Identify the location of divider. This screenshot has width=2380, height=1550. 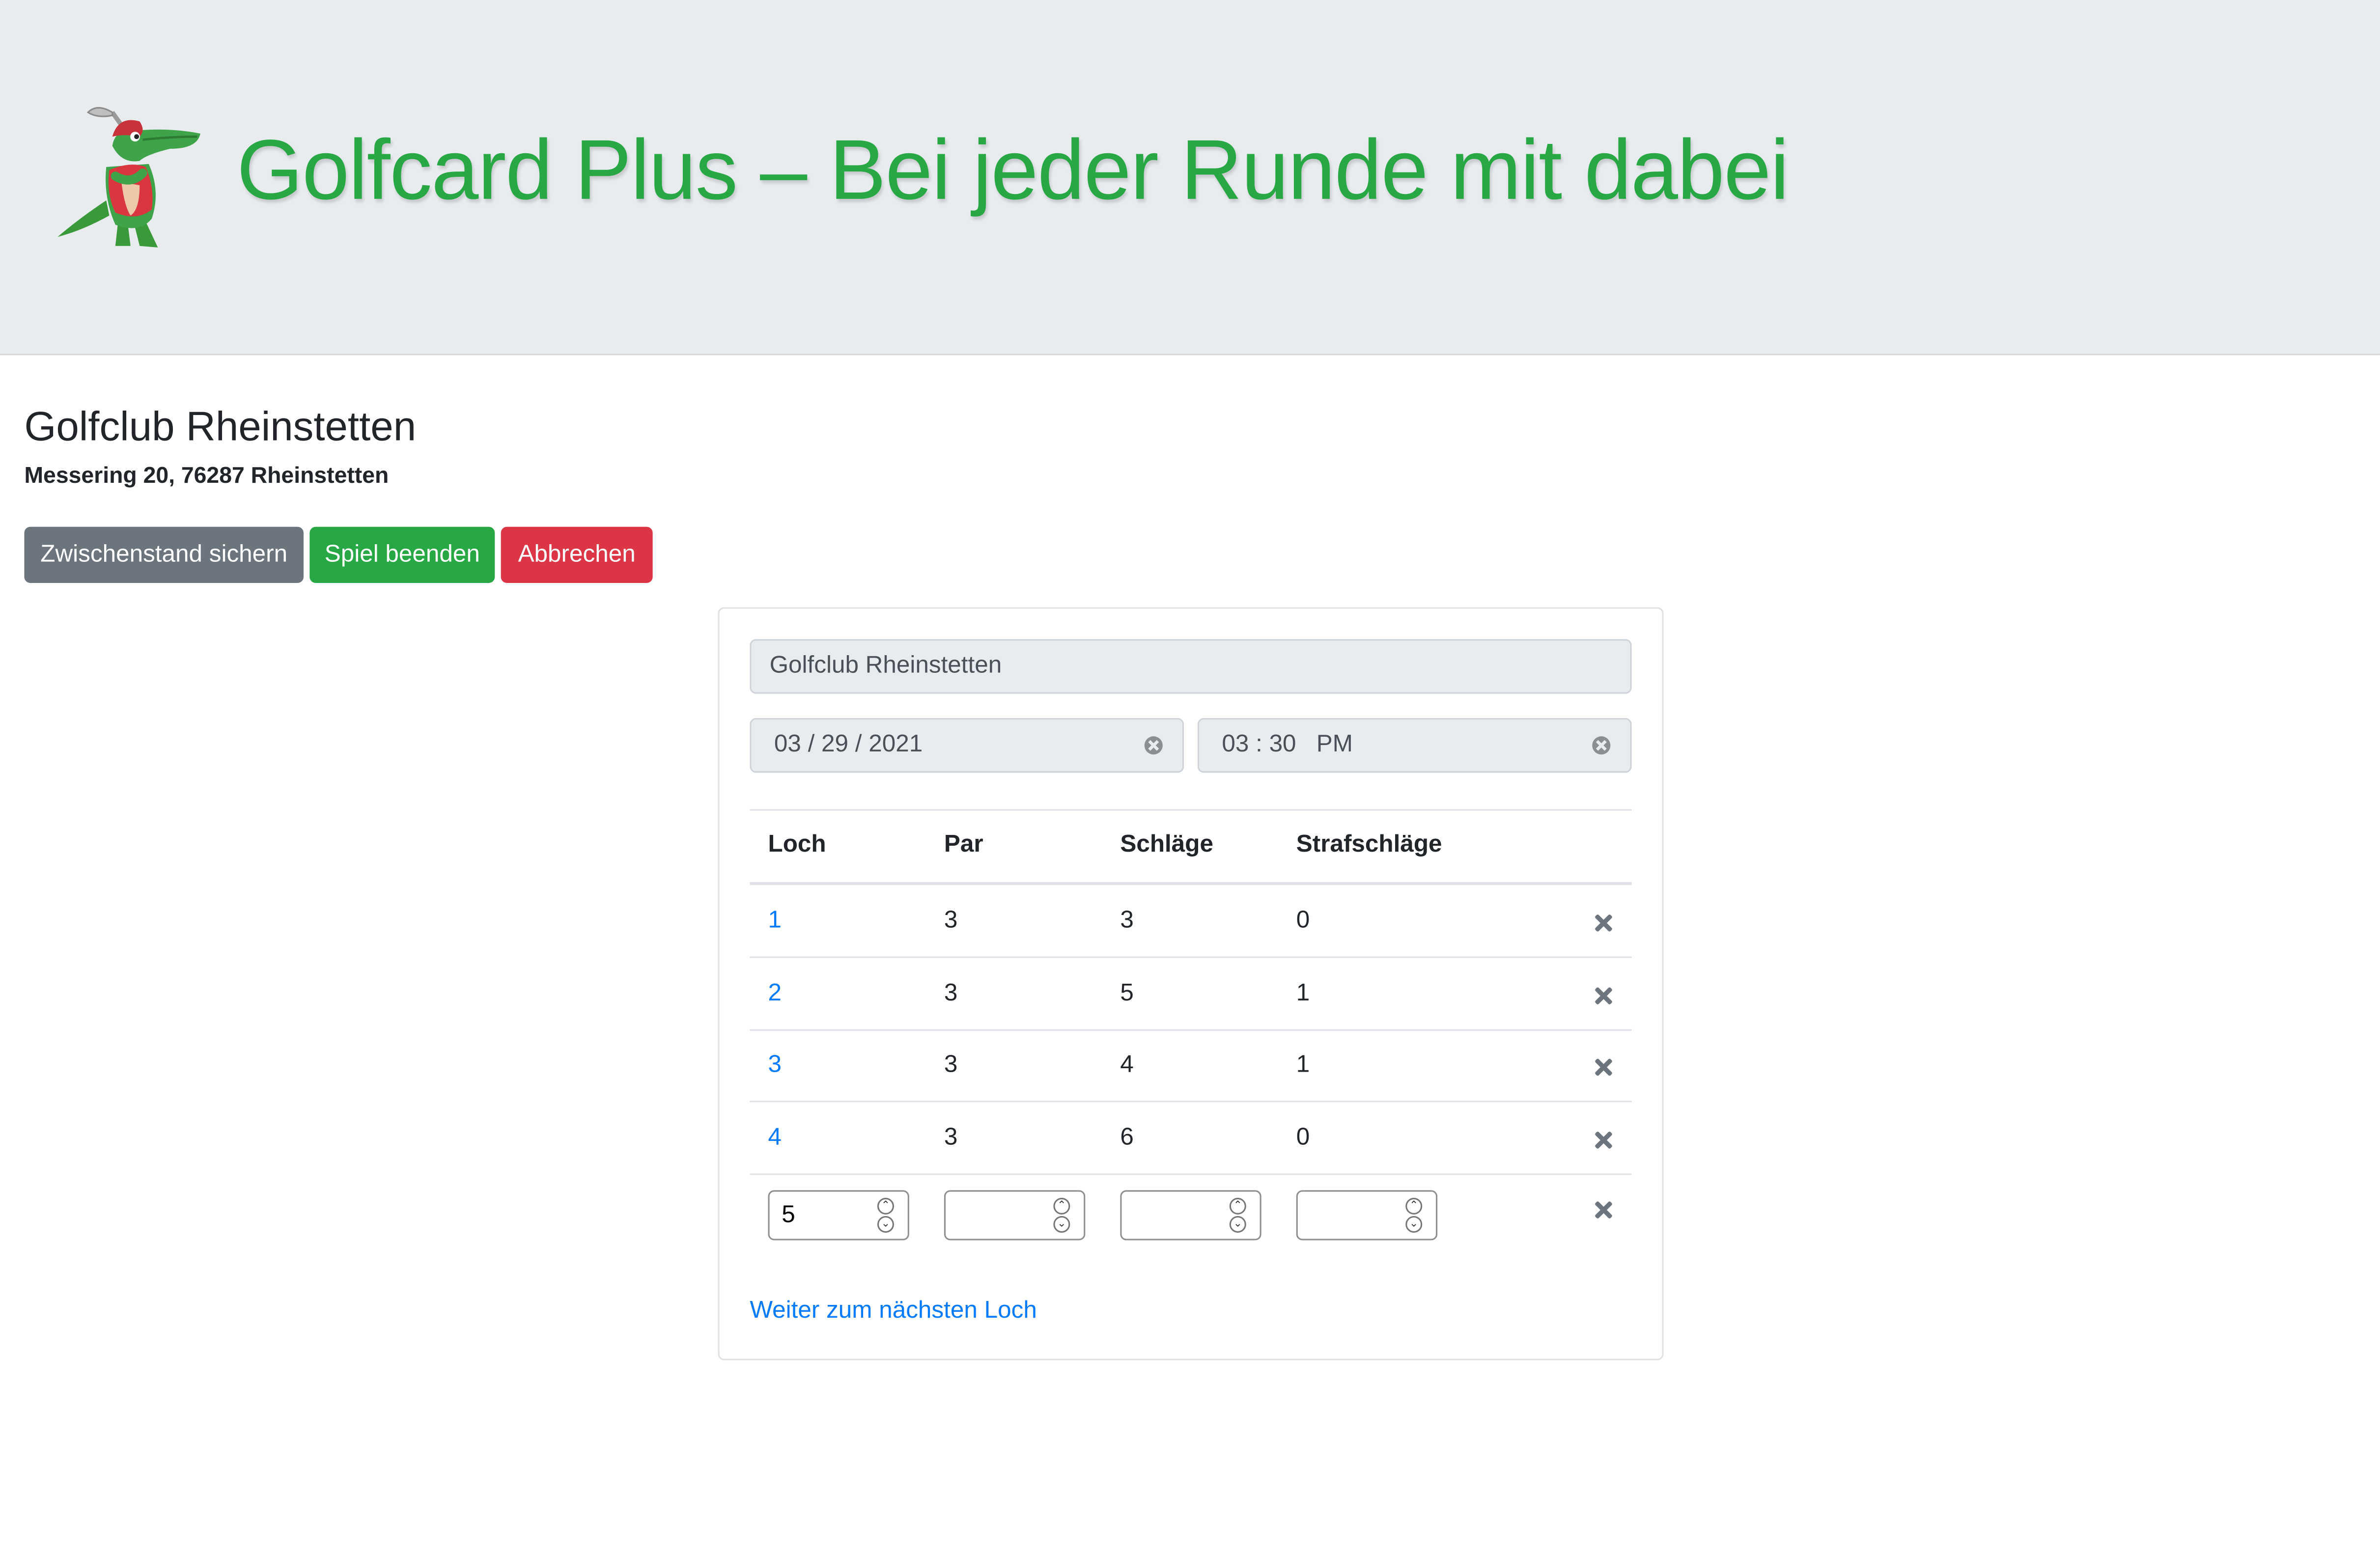
(1191, 810).